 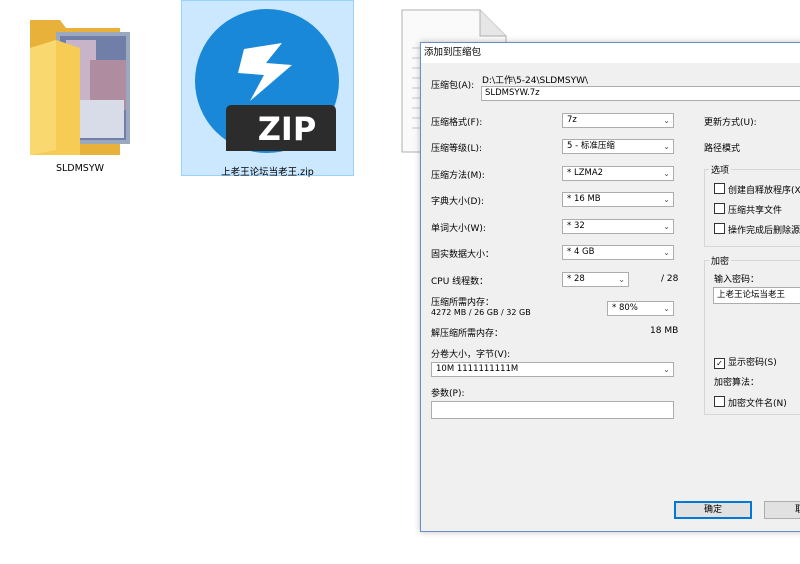 What do you see at coordinates (457, 202) in the screenshot?
I see `dict-label: 字典大小(D):` at bounding box center [457, 202].